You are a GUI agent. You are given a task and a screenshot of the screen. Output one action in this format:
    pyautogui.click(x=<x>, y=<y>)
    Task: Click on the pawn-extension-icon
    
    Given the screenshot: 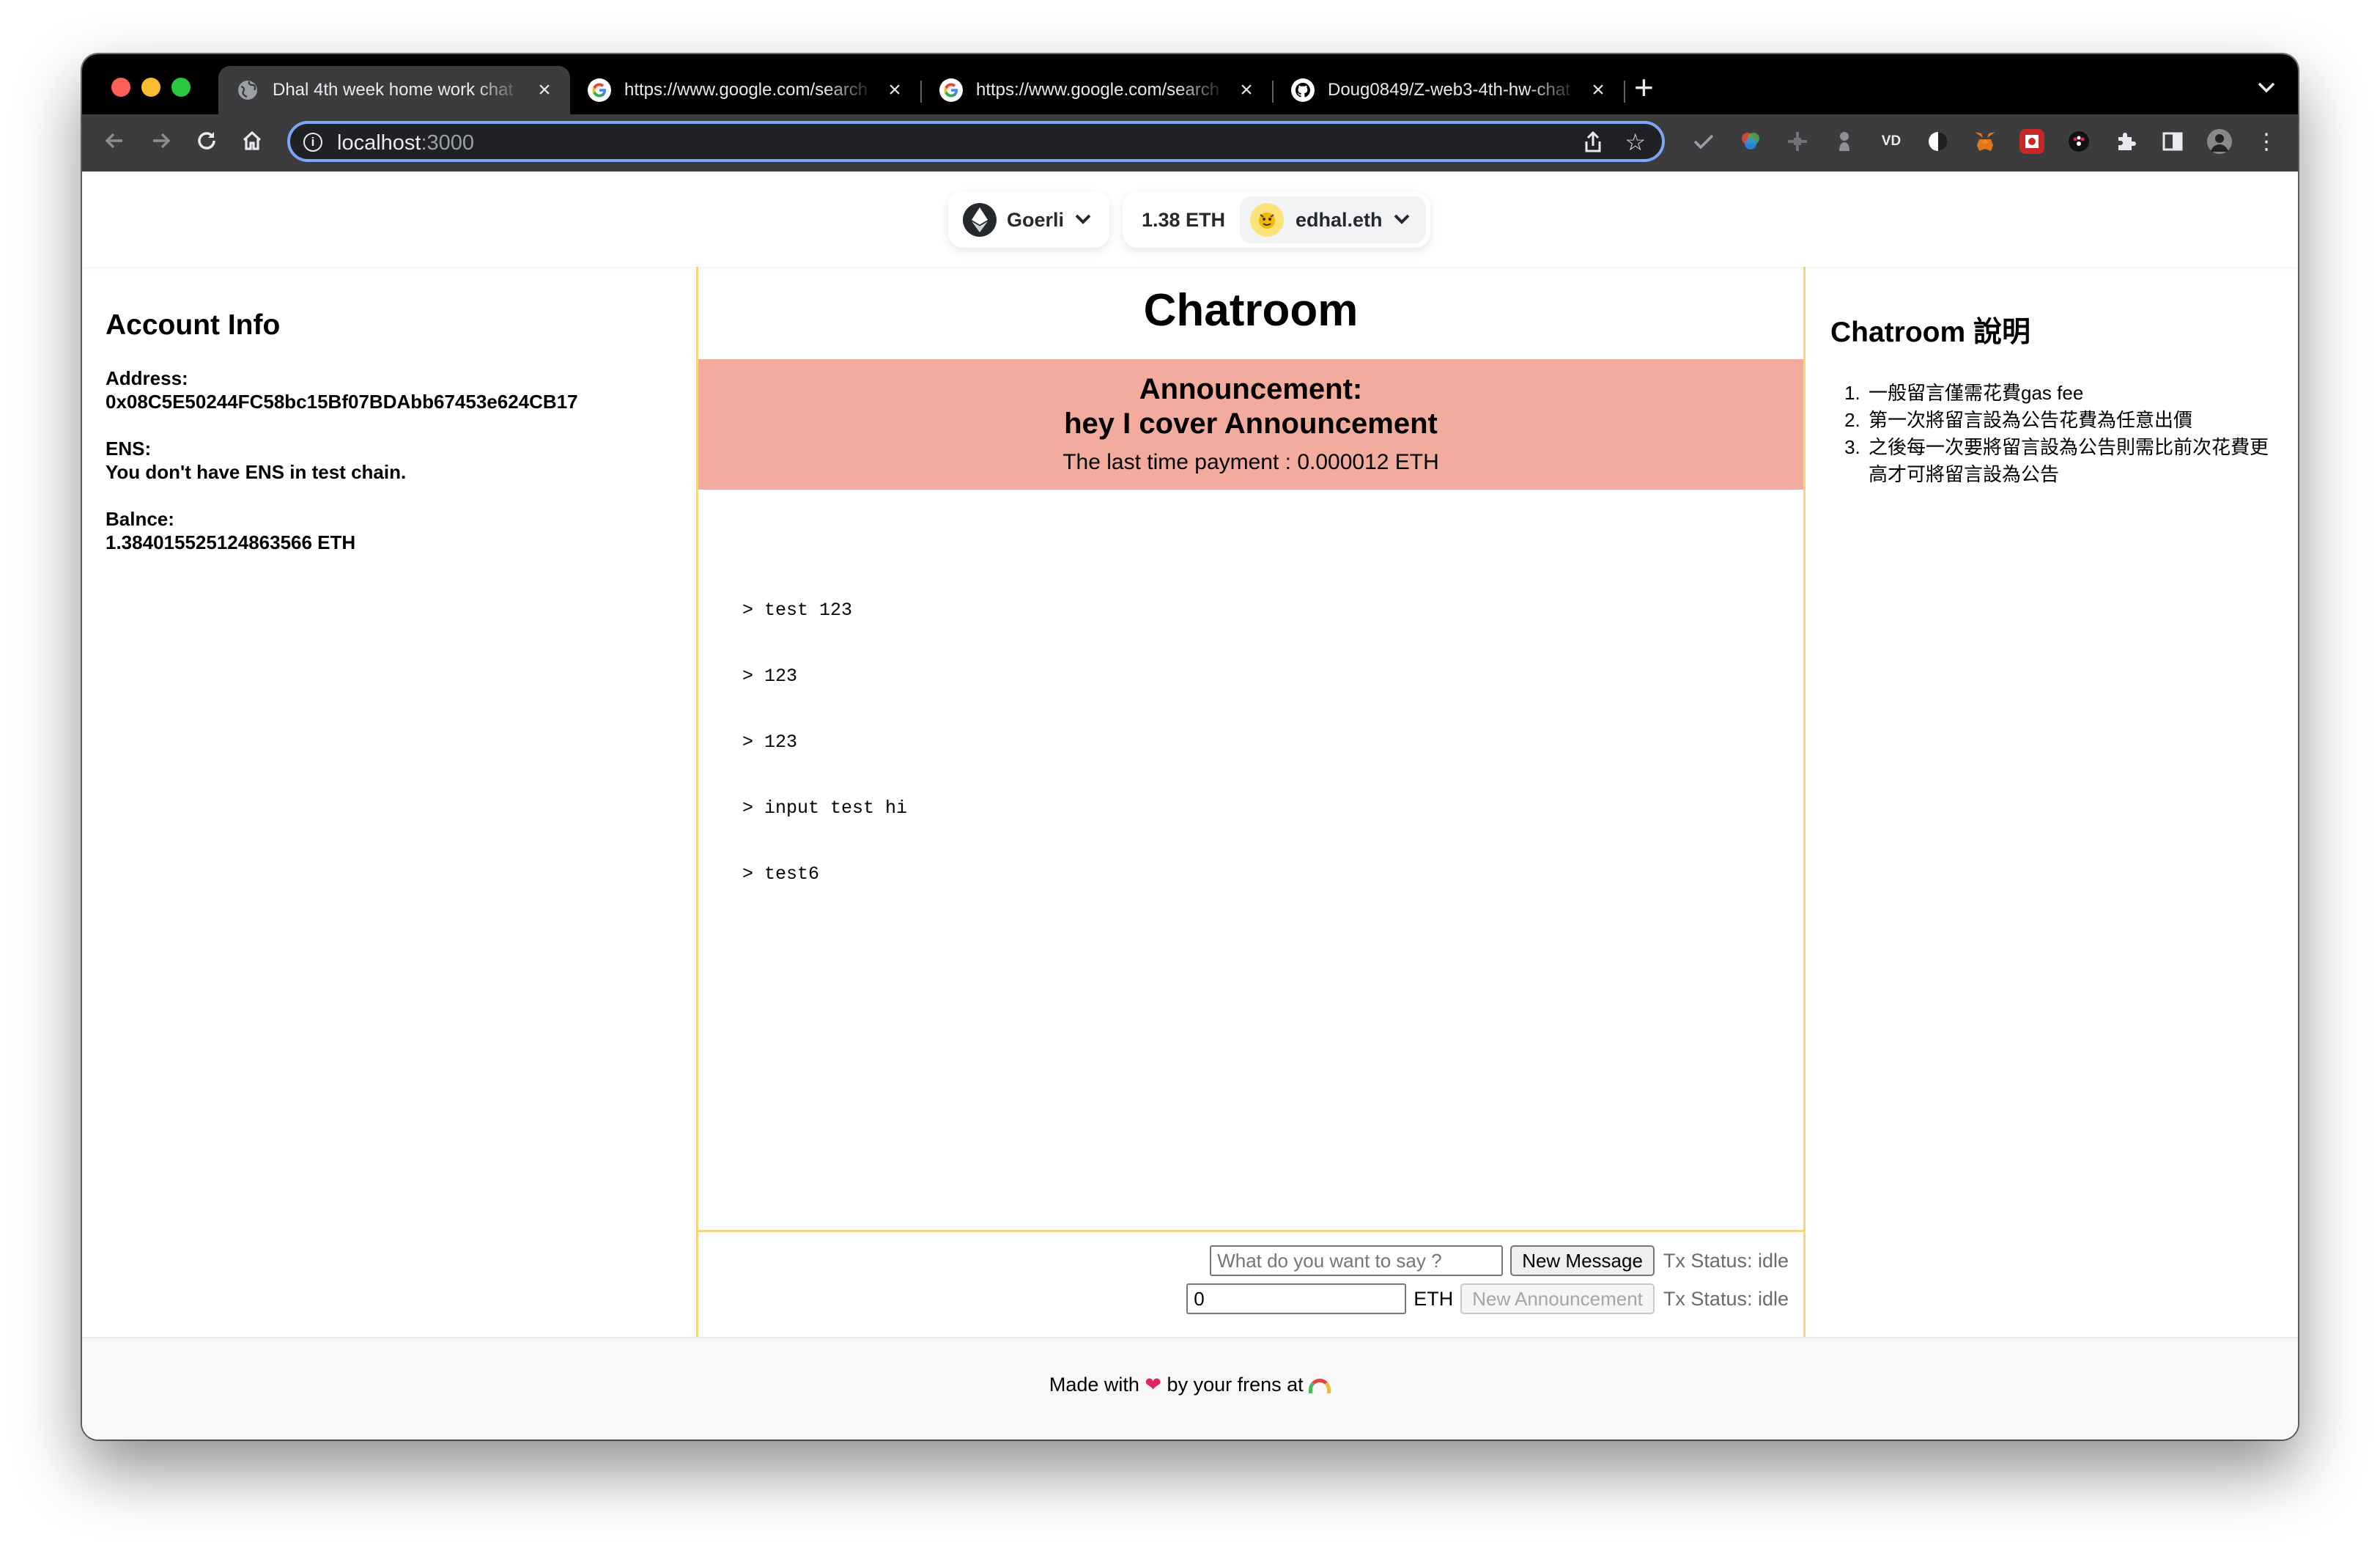 What is the action you would take?
    pyautogui.click(x=1844, y=141)
    